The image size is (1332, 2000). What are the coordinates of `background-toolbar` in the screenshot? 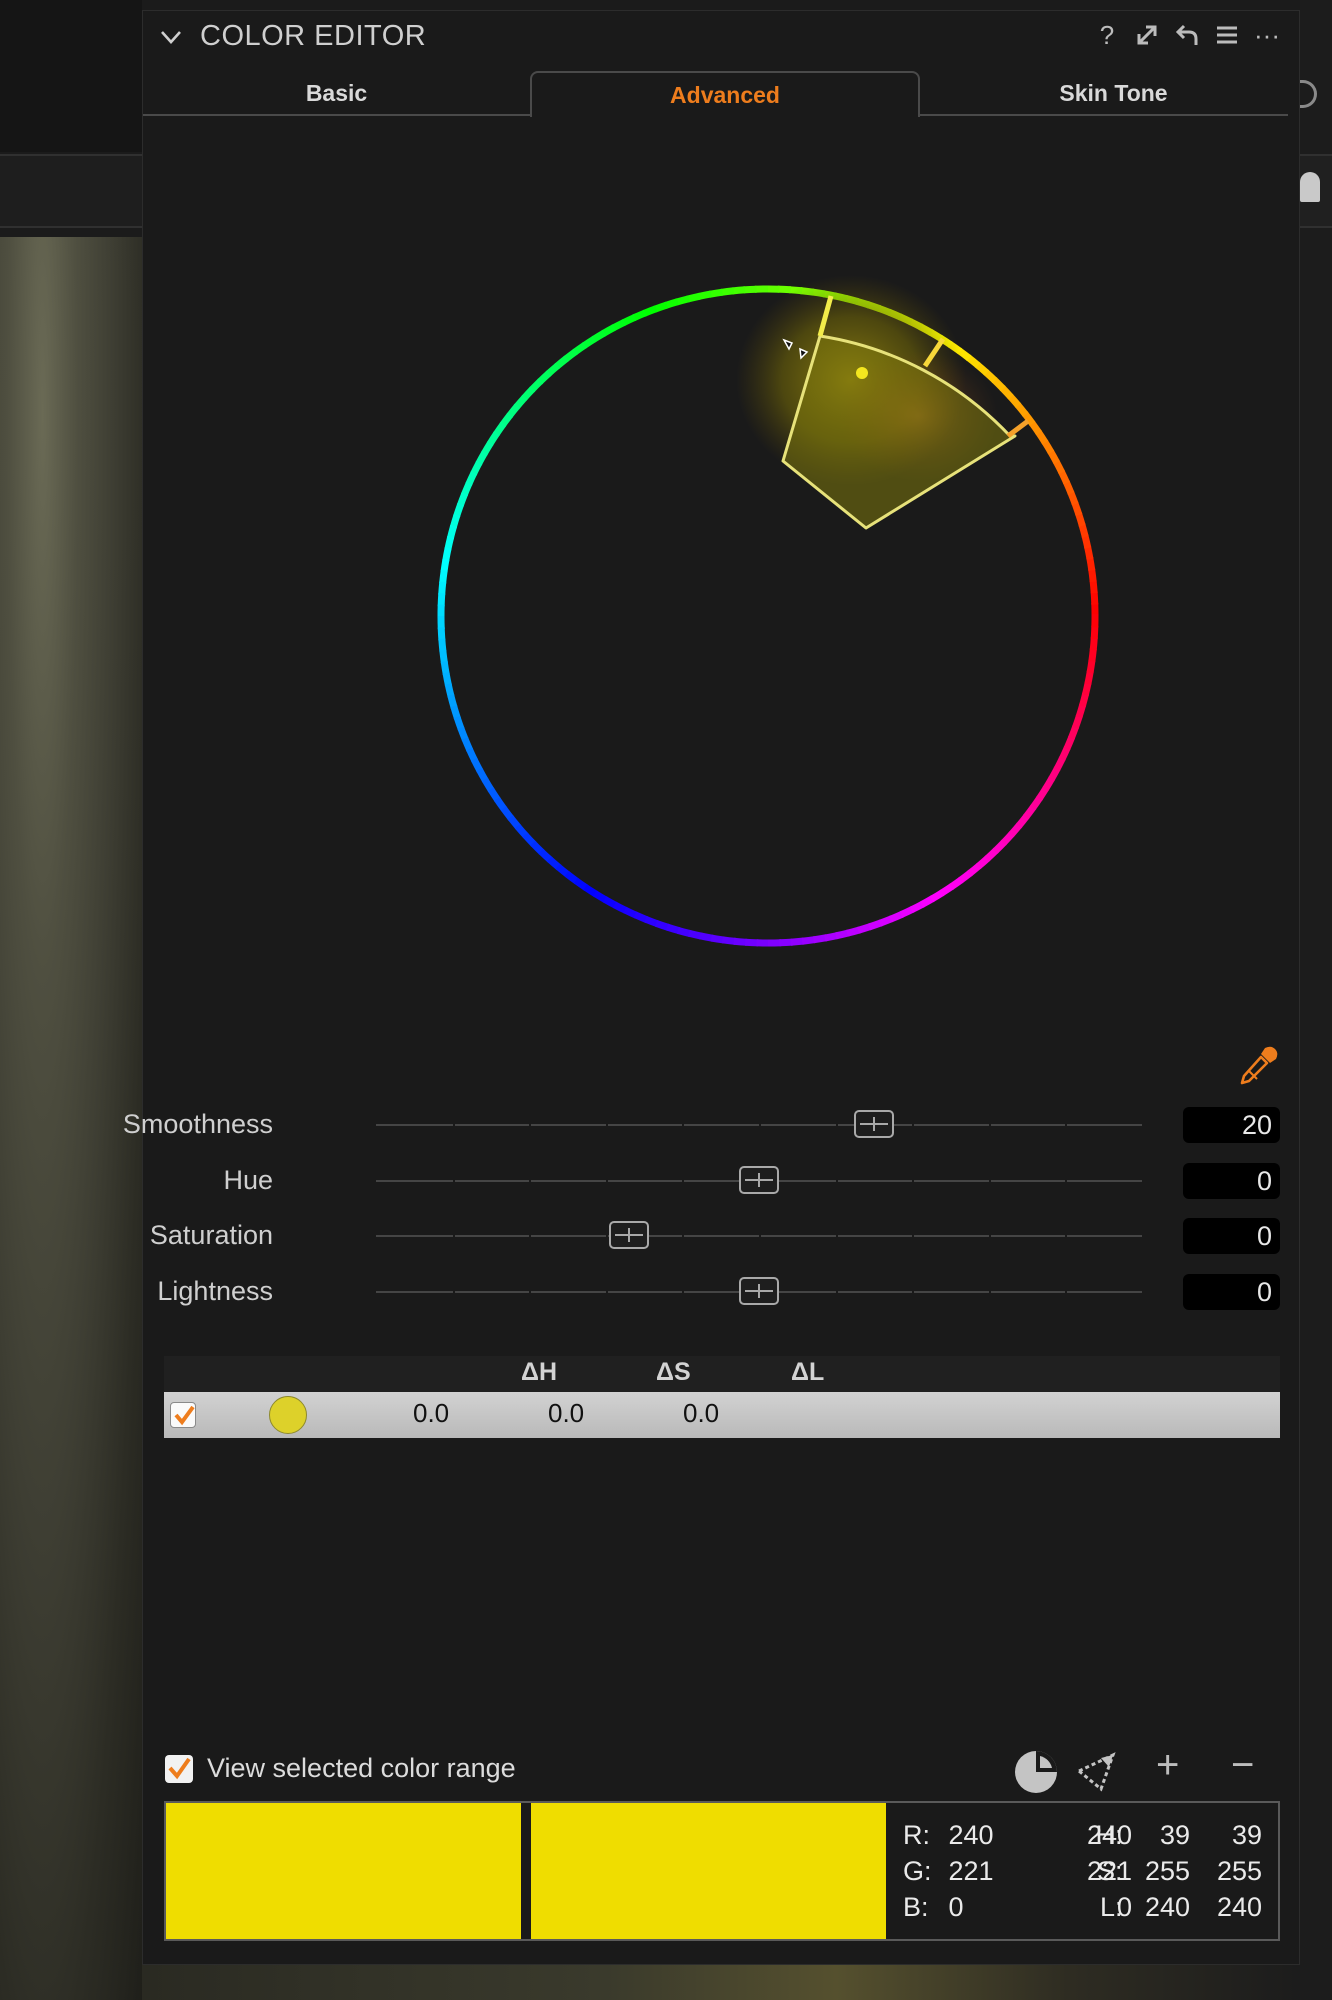 It's located at (71, 76).